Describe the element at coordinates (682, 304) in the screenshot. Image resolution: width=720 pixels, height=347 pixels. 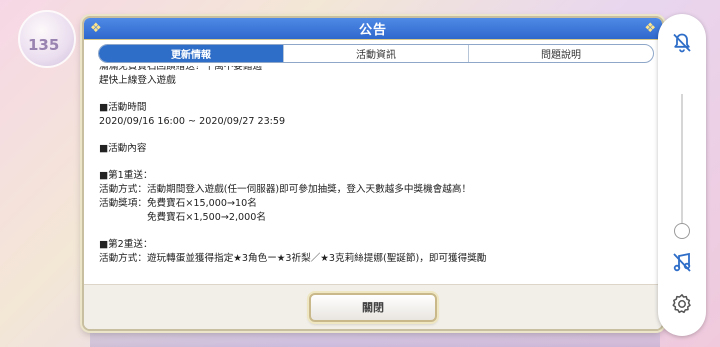
I see `gear-icon` at that location.